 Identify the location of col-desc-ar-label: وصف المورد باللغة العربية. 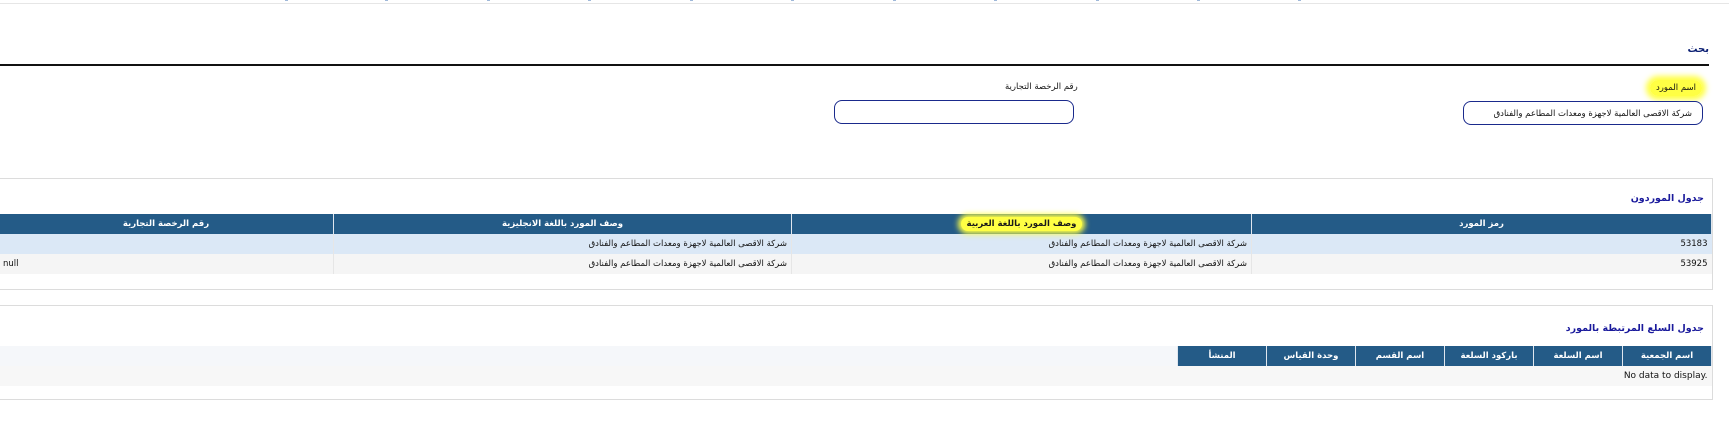
(1021, 224).